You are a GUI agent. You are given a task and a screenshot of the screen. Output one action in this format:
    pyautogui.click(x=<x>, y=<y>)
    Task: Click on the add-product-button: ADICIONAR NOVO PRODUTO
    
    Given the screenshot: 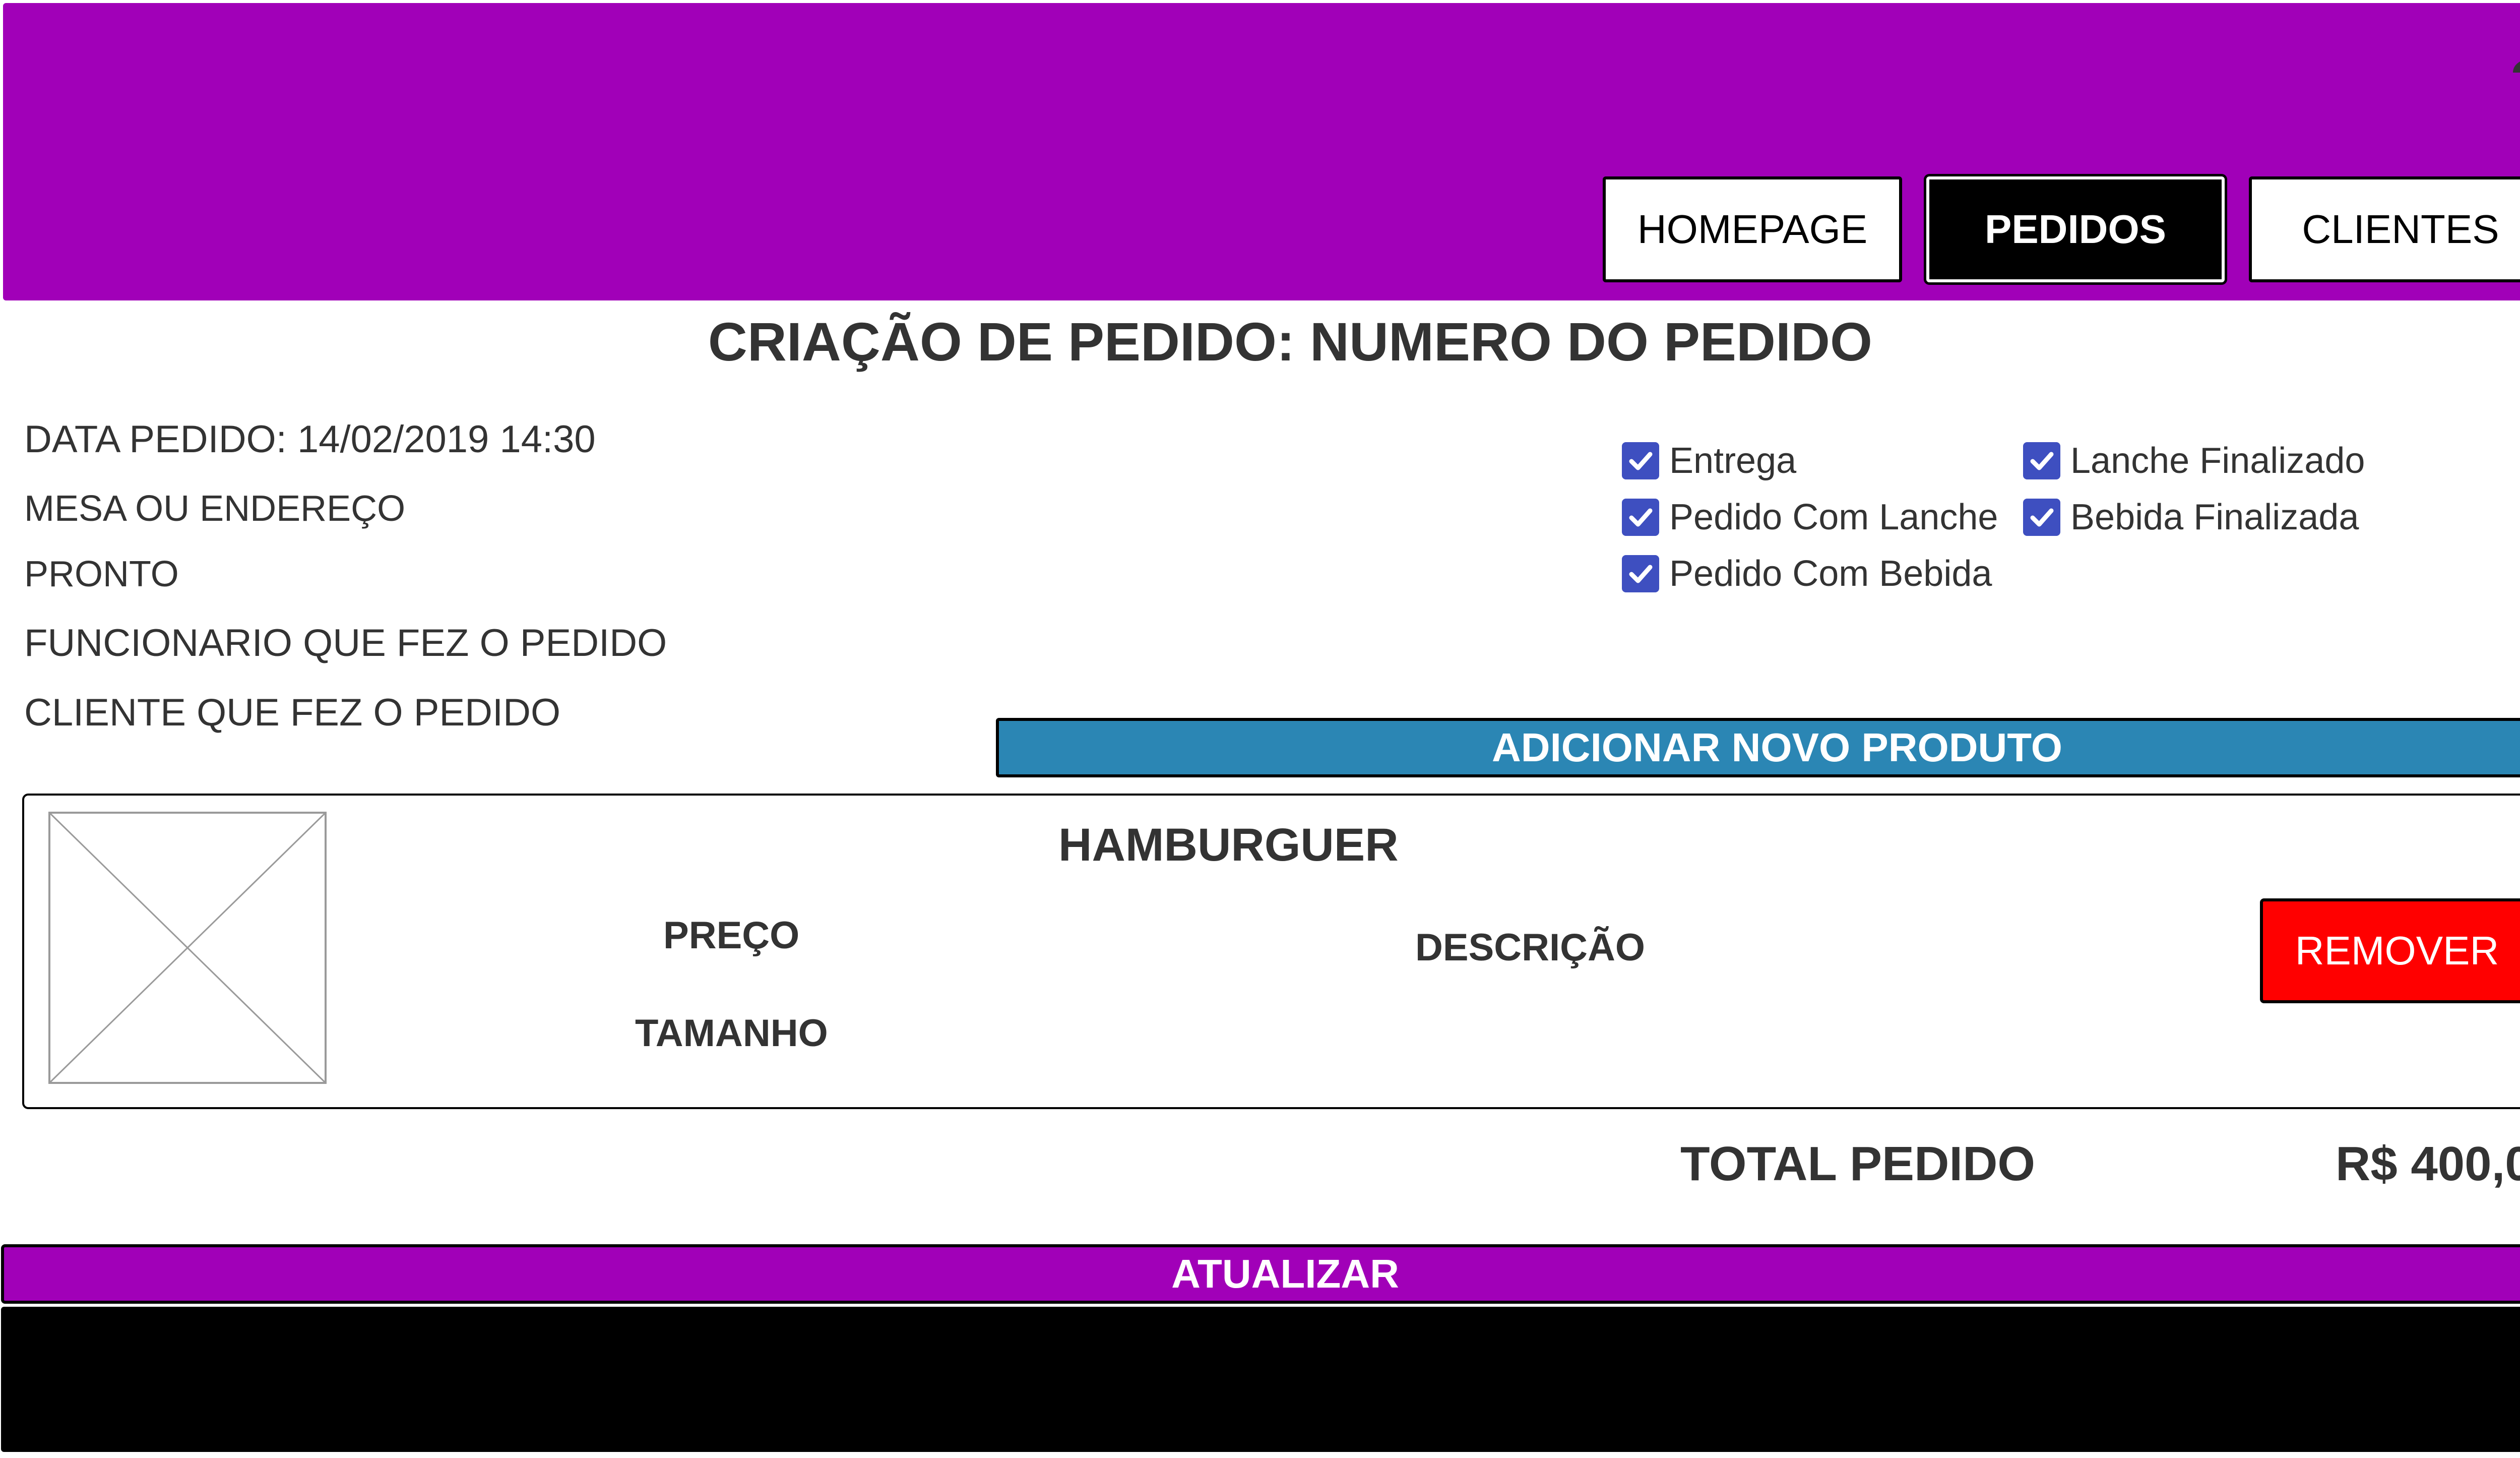 What is the action you would take?
    pyautogui.click(x=1758, y=747)
    